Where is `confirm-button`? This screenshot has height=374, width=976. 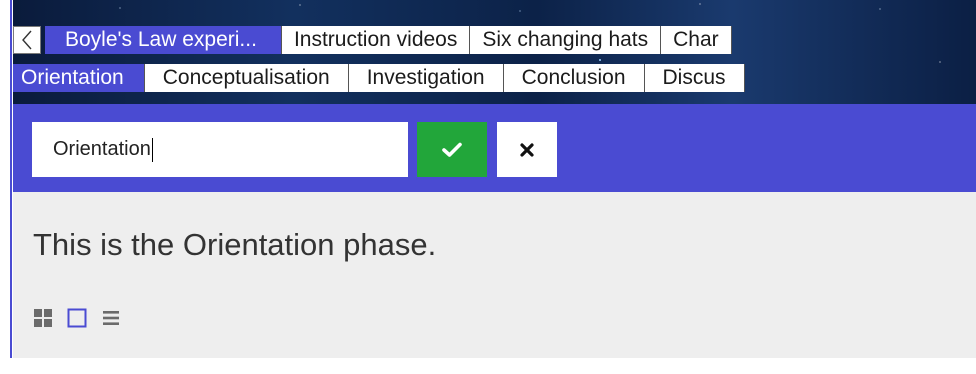
confirm-button is located at coordinates (452, 149).